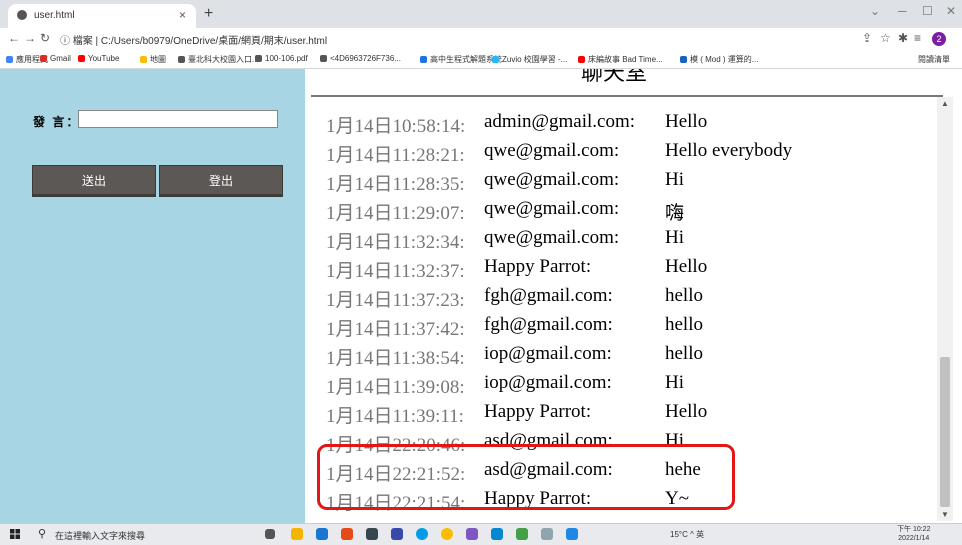  I want to click on message-time: 1月14日11:38:54:, so click(395, 358).